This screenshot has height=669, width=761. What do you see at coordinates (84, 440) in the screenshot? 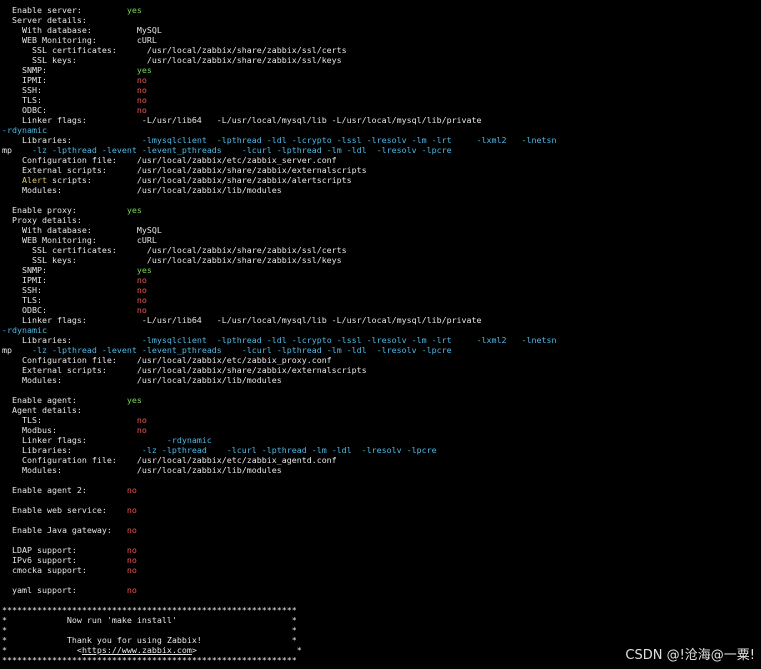
I see `terminal-text: Linker flags:` at bounding box center [84, 440].